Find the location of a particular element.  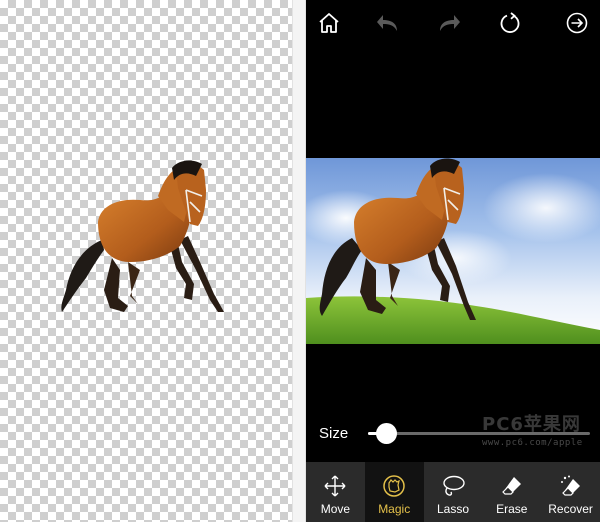

lasso-icon is located at coordinates (454, 485).